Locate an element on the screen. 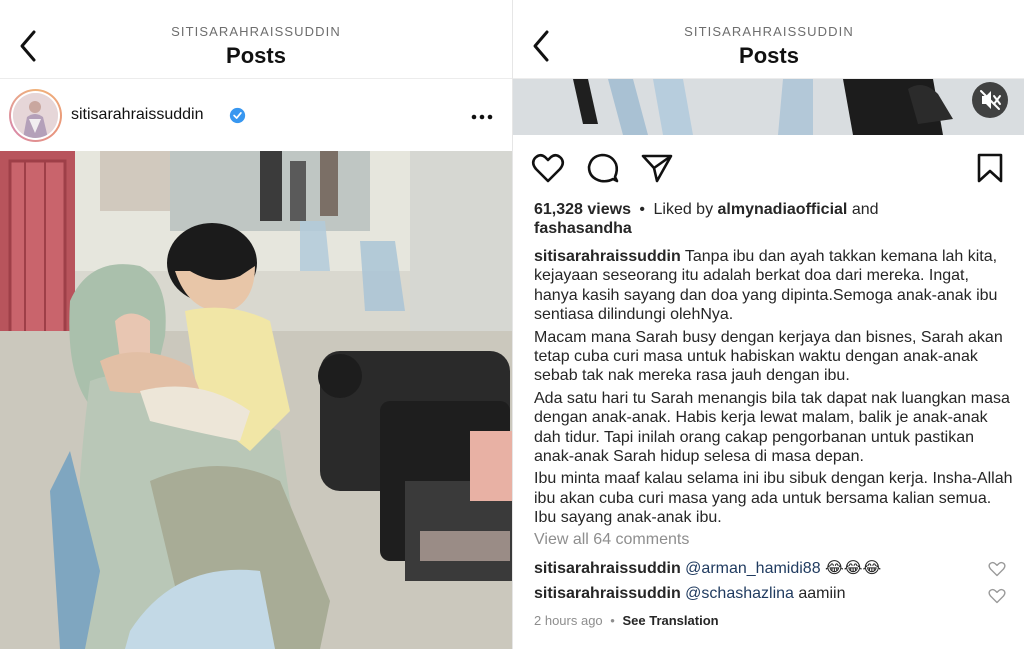  action-bar is located at coordinates (768, 167).